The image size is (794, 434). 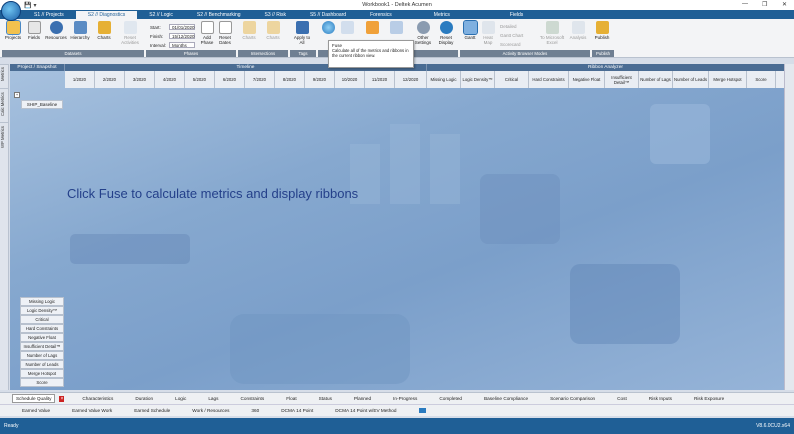 I want to click on apply-to-all-button: Apply to All, so click(x=302, y=33).